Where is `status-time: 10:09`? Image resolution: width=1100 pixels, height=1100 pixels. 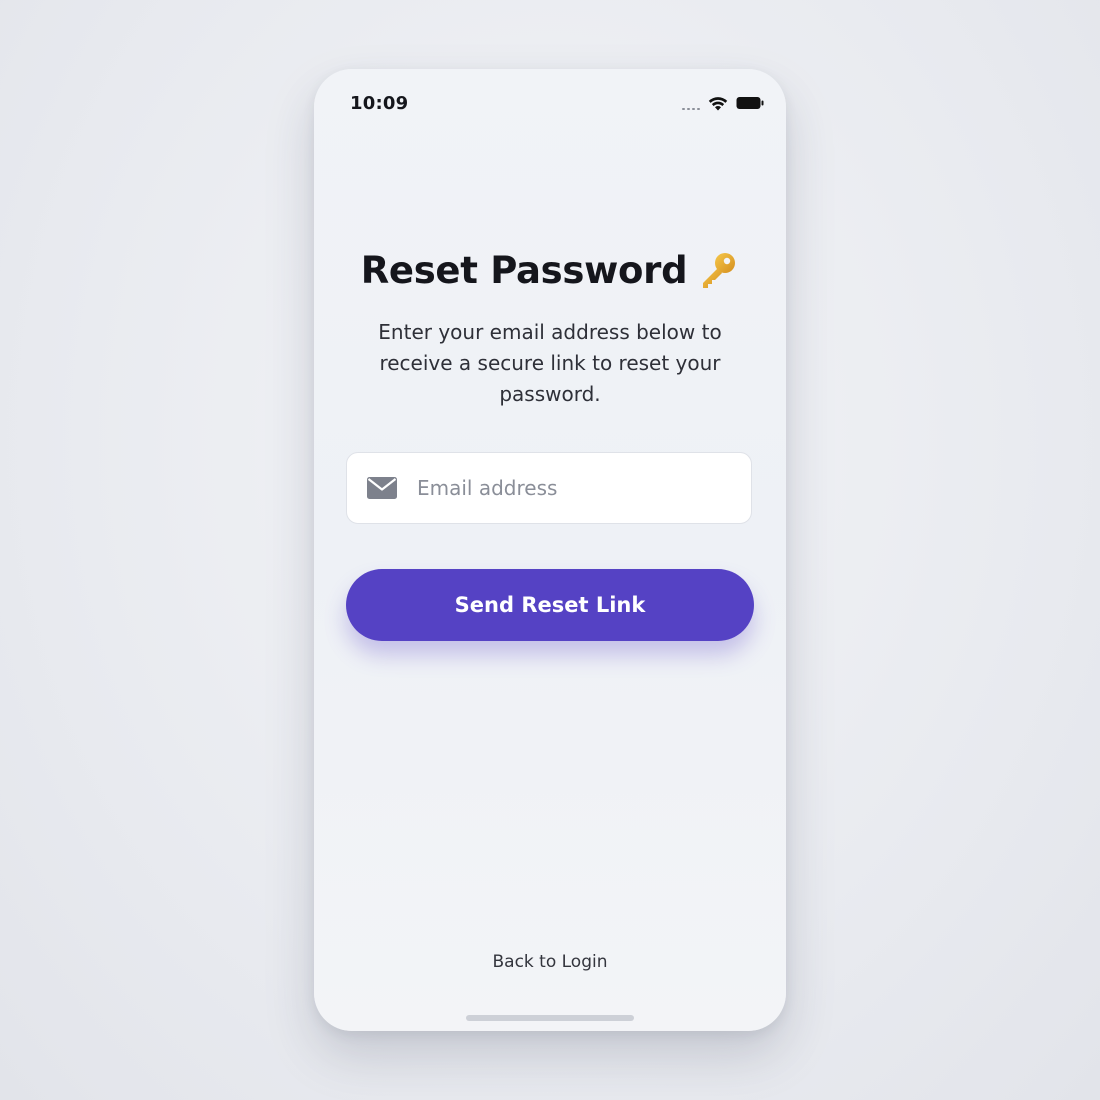
status-time: 10:09 is located at coordinates (379, 103).